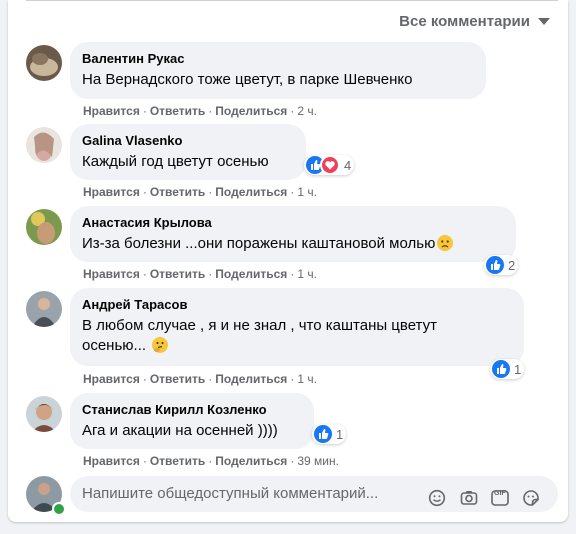  What do you see at coordinates (512, 265) in the screenshot?
I see `reaction-count: 2` at bounding box center [512, 265].